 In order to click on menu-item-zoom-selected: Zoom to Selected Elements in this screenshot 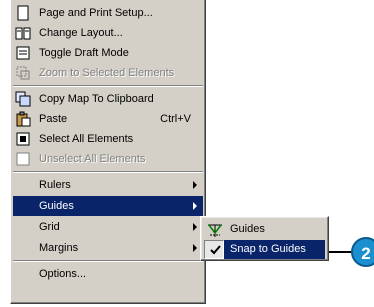, I will do `click(108, 73)`.